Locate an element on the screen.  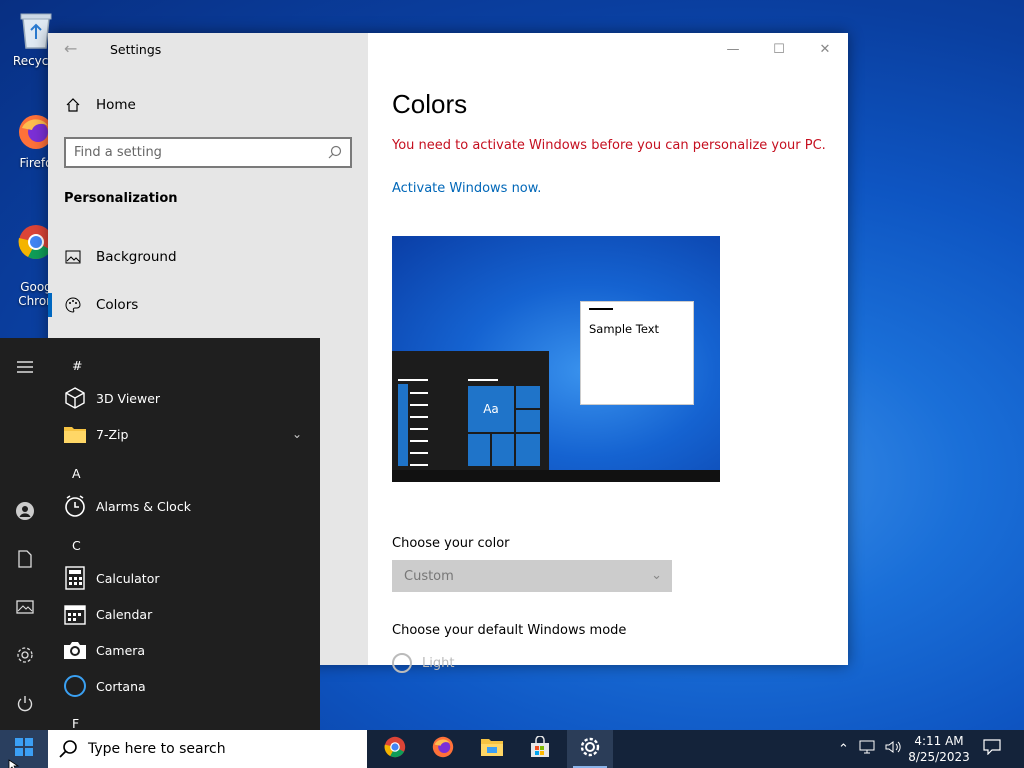
color-dropdown: Custom ⌄ is located at coordinates (532, 576).